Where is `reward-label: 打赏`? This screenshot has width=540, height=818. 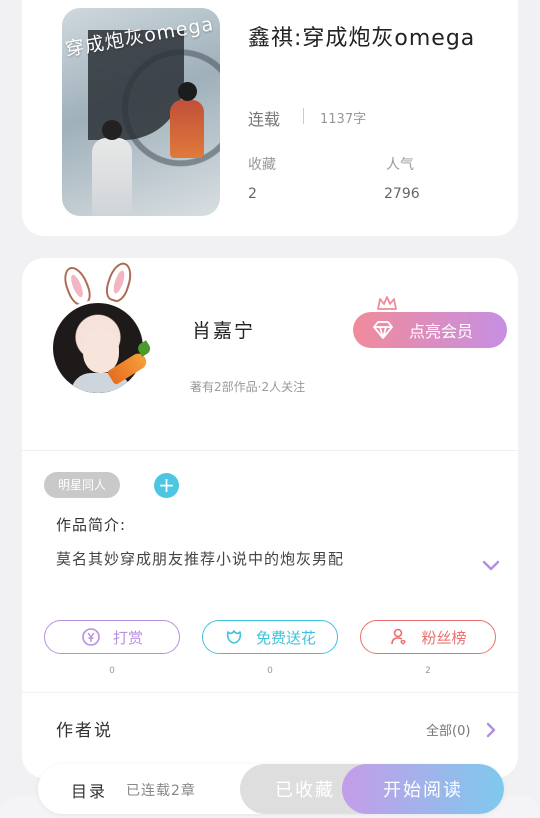 reward-label: 打赏 is located at coordinates (127, 637).